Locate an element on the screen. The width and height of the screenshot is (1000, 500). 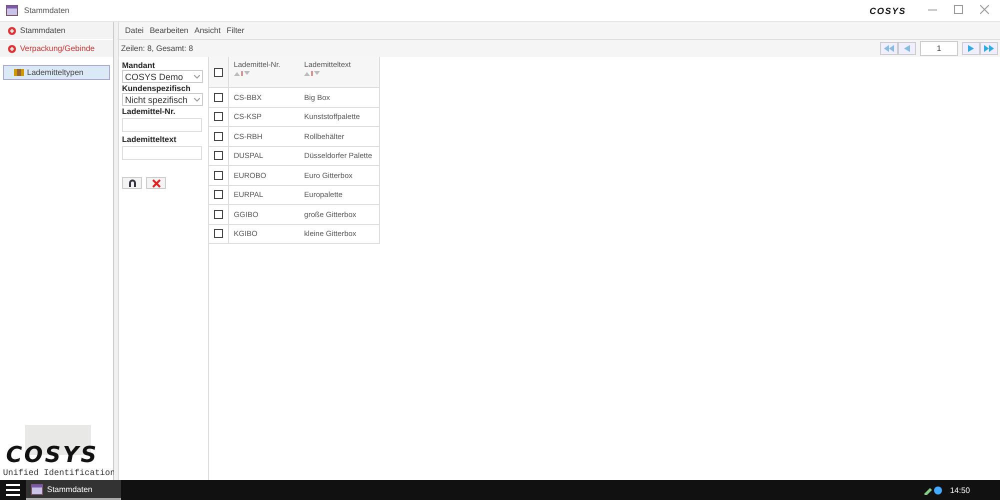
clear-button is located at coordinates (156, 183).